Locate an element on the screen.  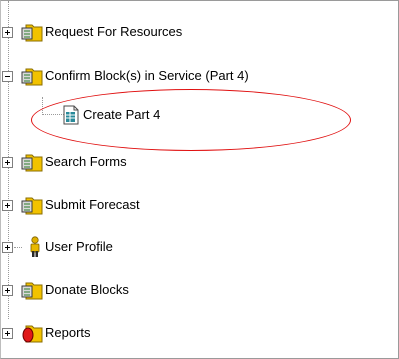
tree-node-search-forms: Search Forms is located at coordinates (151, 164).